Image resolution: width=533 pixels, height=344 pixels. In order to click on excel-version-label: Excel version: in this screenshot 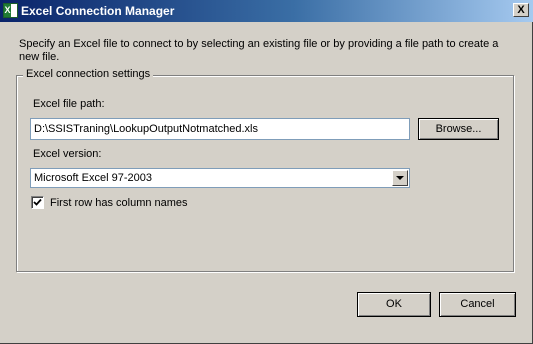, I will do `click(67, 154)`.